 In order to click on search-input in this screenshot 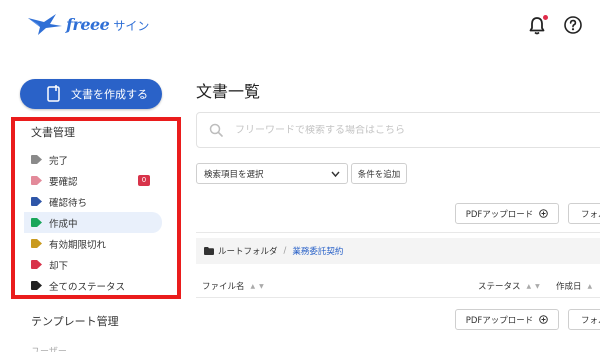, I will do `click(415, 130)`.